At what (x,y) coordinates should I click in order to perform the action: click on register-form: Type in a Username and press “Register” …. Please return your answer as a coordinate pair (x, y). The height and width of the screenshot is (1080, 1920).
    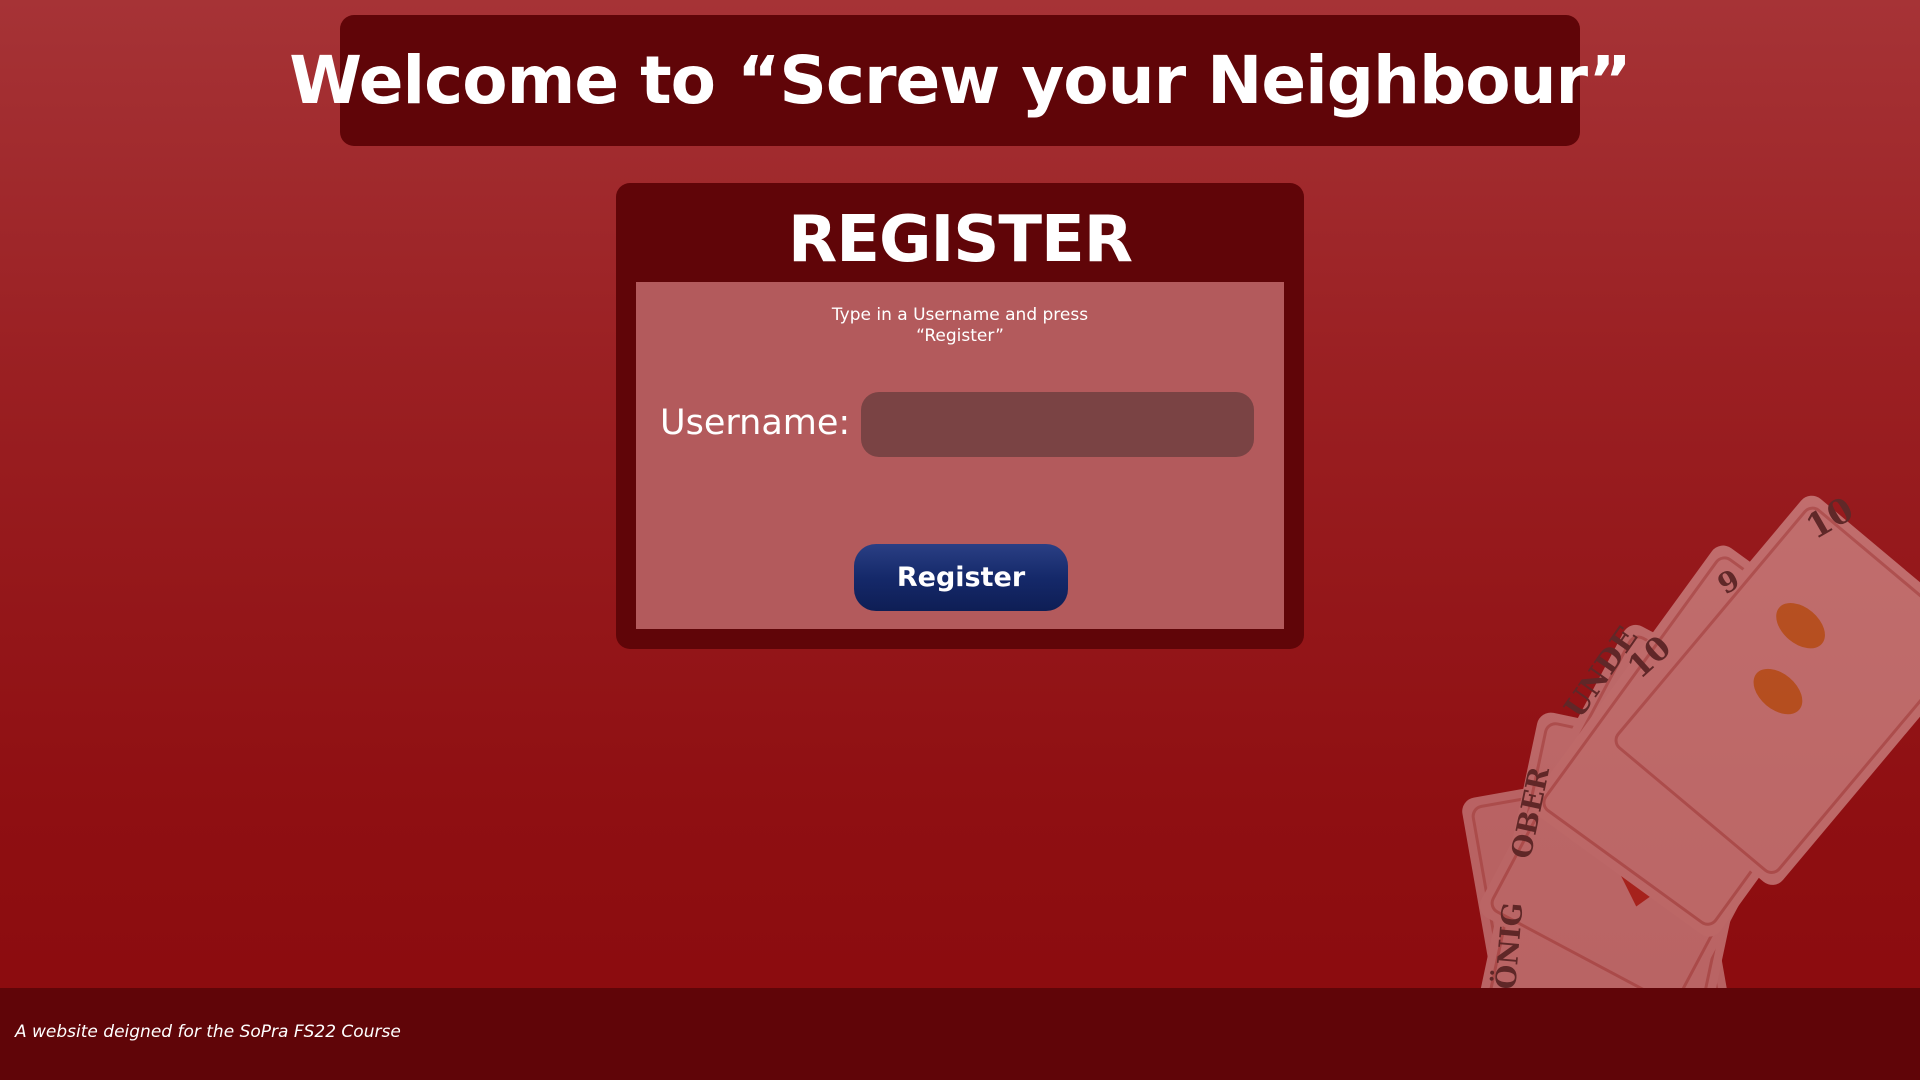
    Looking at the image, I should click on (960, 455).